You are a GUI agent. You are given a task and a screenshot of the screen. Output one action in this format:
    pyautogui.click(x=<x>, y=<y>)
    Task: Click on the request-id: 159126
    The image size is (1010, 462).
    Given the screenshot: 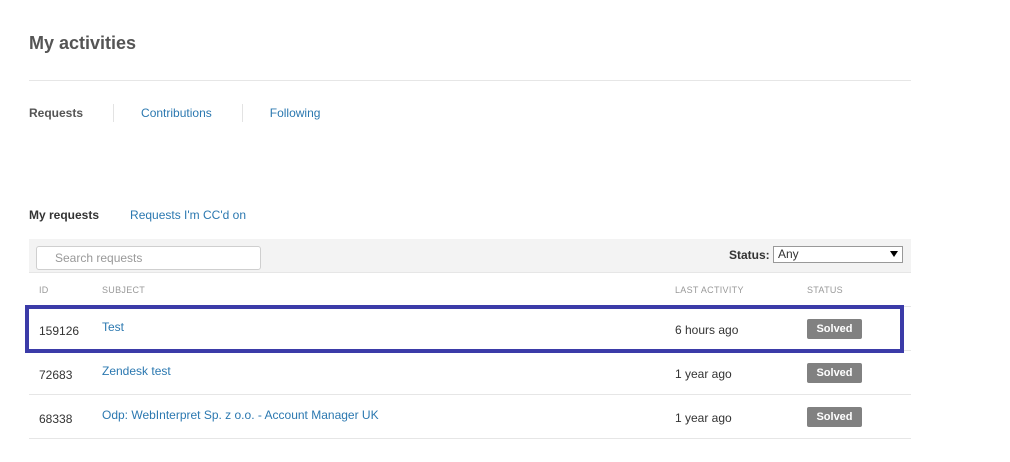 What is the action you would take?
    pyautogui.click(x=59, y=331)
    